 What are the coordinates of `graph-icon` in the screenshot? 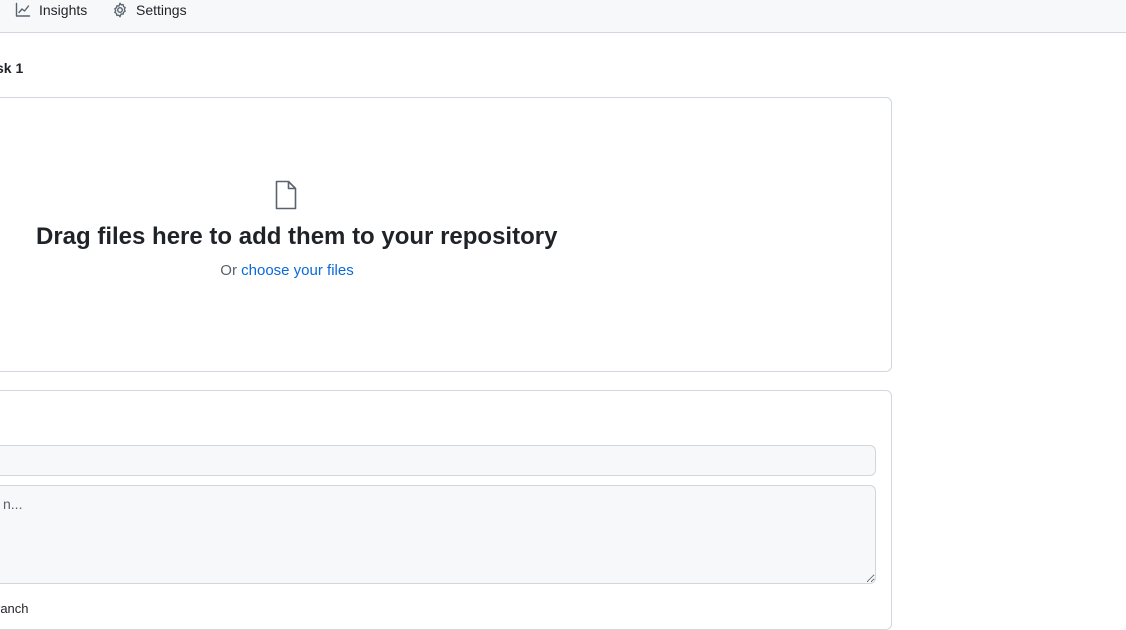 It's located at (23, 9).